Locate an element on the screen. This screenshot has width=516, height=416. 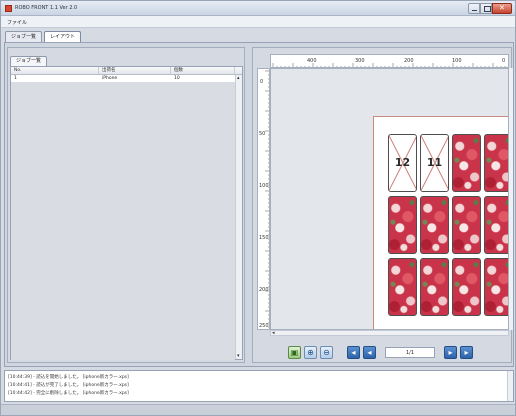
cell-no: 1 is located at coordinates (15, 78).